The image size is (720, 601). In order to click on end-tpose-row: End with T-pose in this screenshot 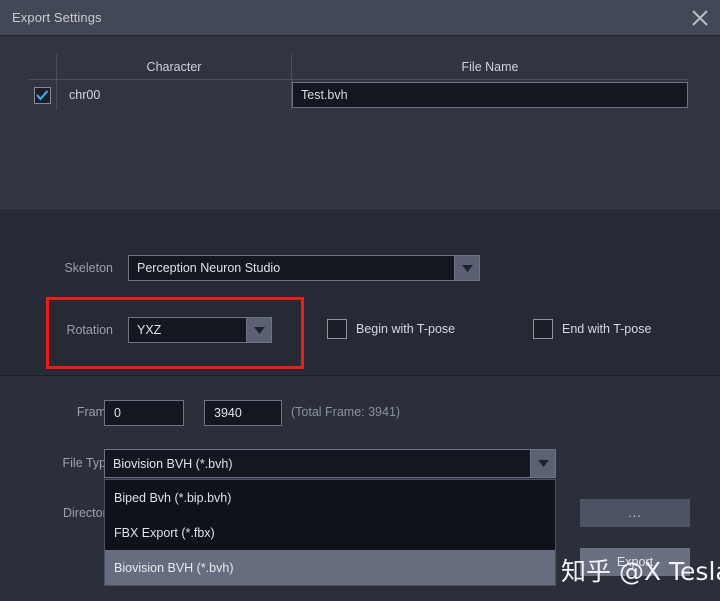, I will do `click(592, 329)`.